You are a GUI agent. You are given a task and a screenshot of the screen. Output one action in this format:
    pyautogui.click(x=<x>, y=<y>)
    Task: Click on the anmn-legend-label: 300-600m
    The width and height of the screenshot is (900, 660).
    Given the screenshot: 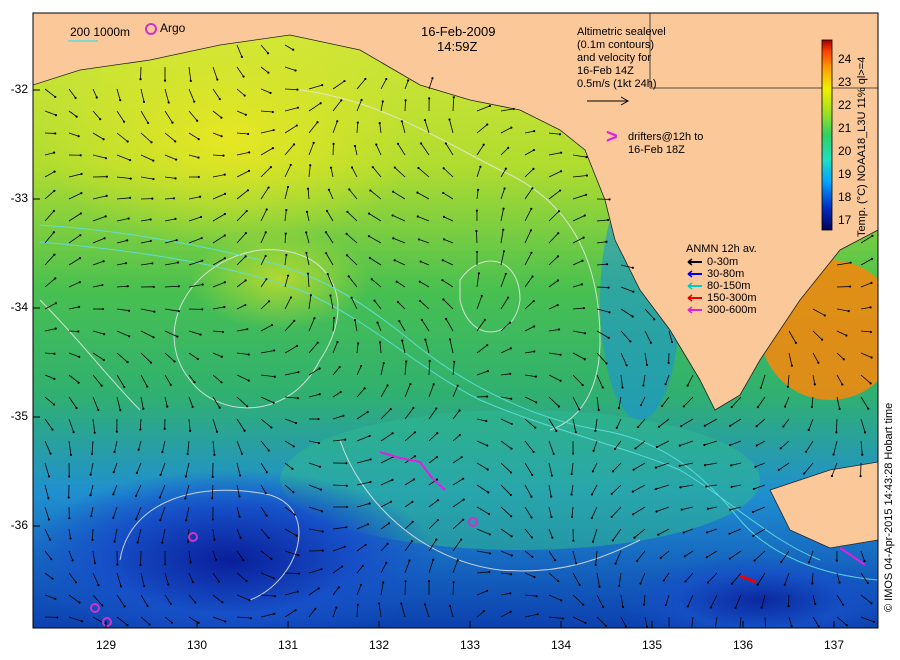 What is the action you would take?
    pyautogui.click(x=732, y=310)
    